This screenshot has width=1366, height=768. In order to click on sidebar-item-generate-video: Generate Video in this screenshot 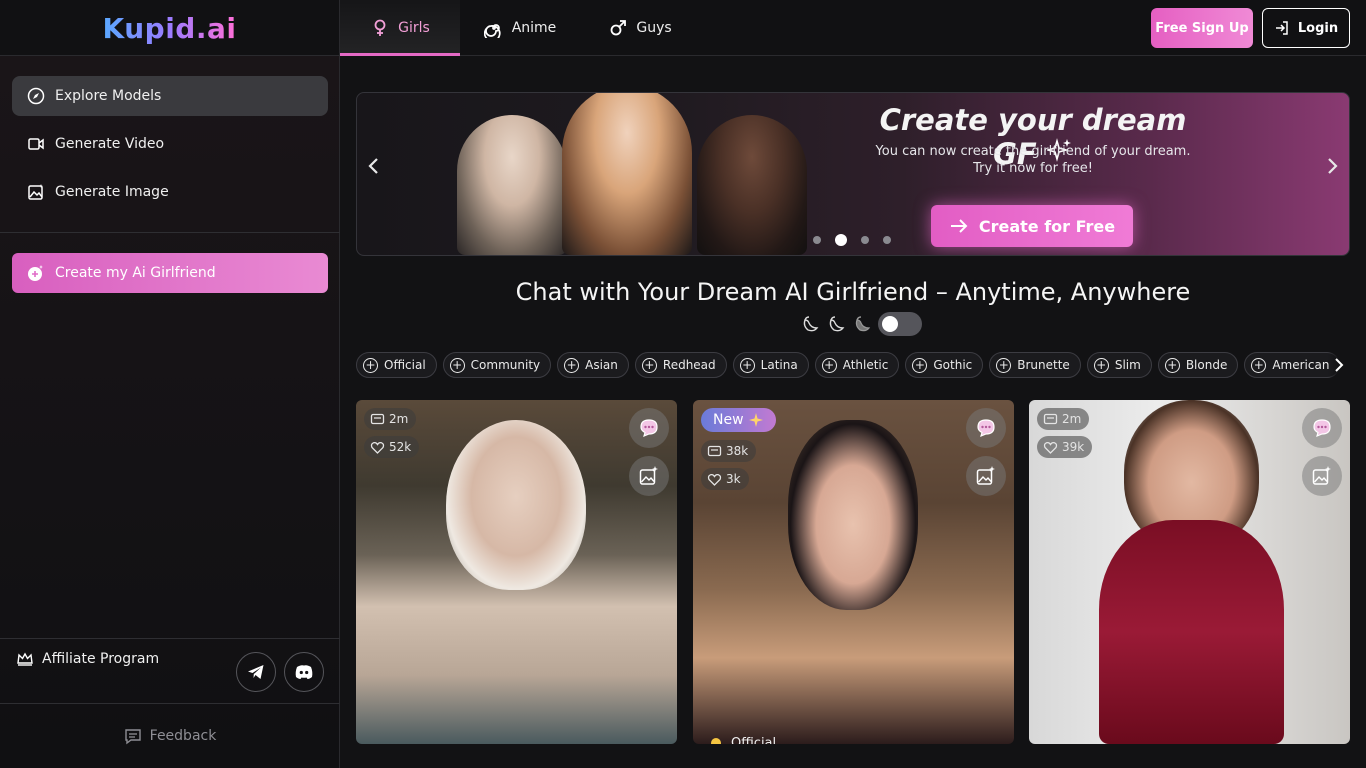, I will do `click(170, 144)`.